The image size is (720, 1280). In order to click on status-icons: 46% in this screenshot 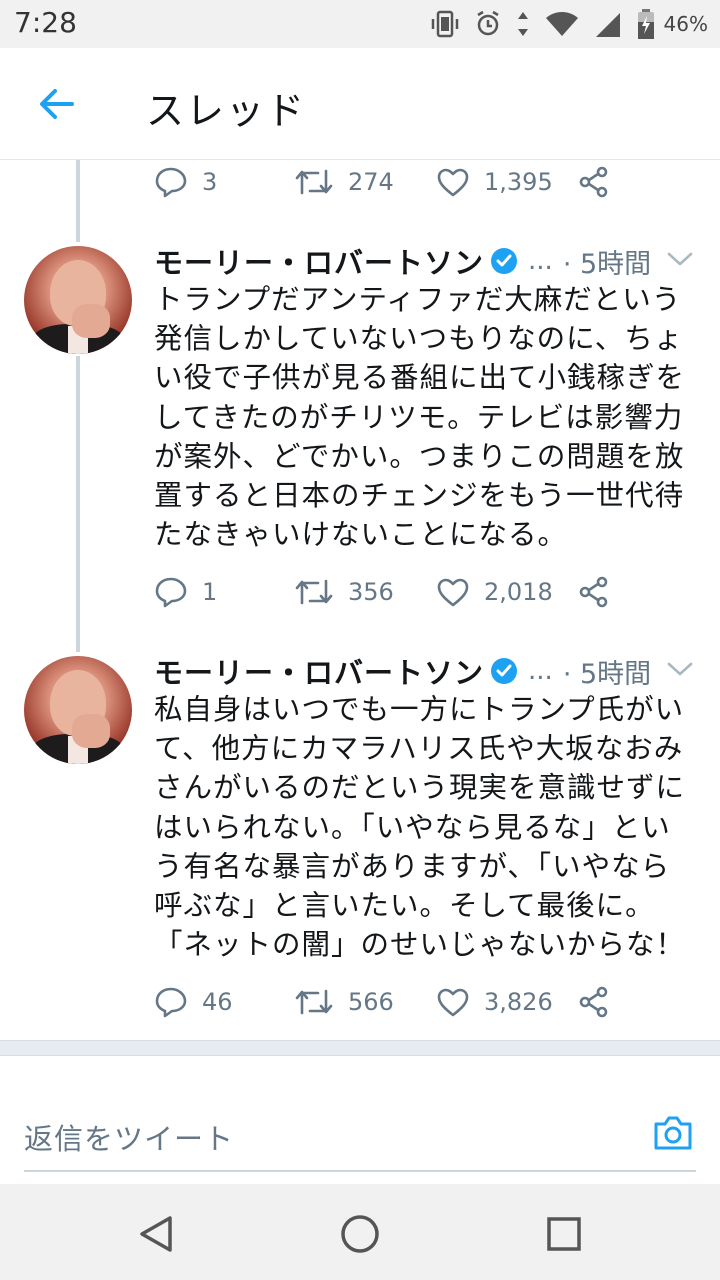, I will do `click(569, 24)`.